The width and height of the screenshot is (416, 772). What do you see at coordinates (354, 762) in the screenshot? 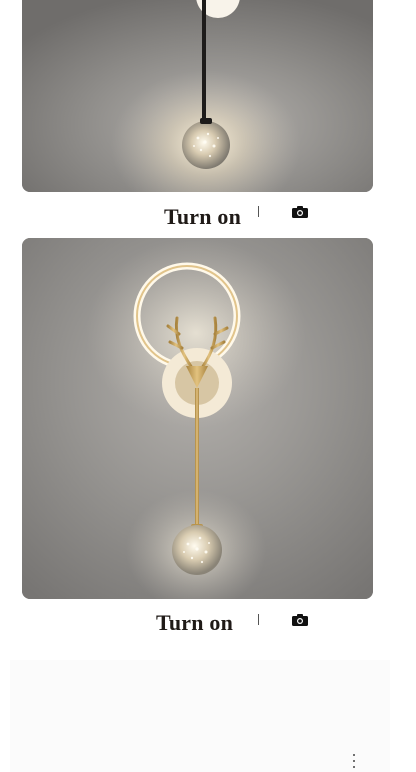
I see `more-vertical-icon` at bounding box center [354, 762].